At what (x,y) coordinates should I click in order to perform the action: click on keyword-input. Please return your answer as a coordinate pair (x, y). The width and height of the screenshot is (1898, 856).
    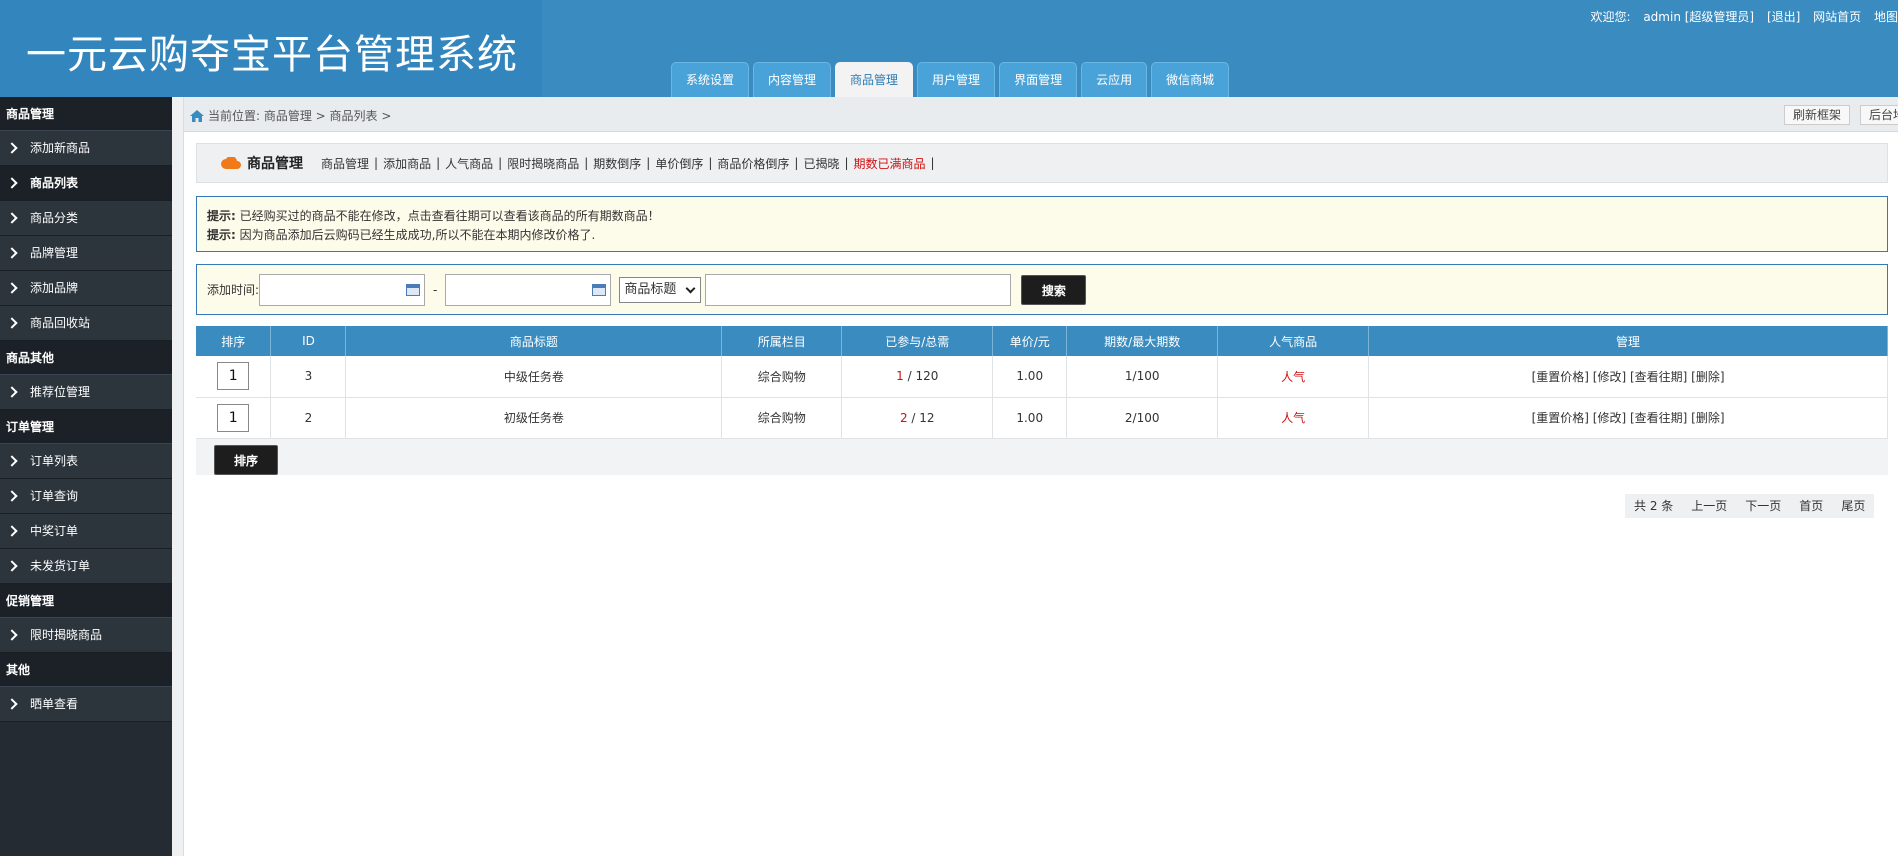
    Looking at the image, I should click on (858, 289).